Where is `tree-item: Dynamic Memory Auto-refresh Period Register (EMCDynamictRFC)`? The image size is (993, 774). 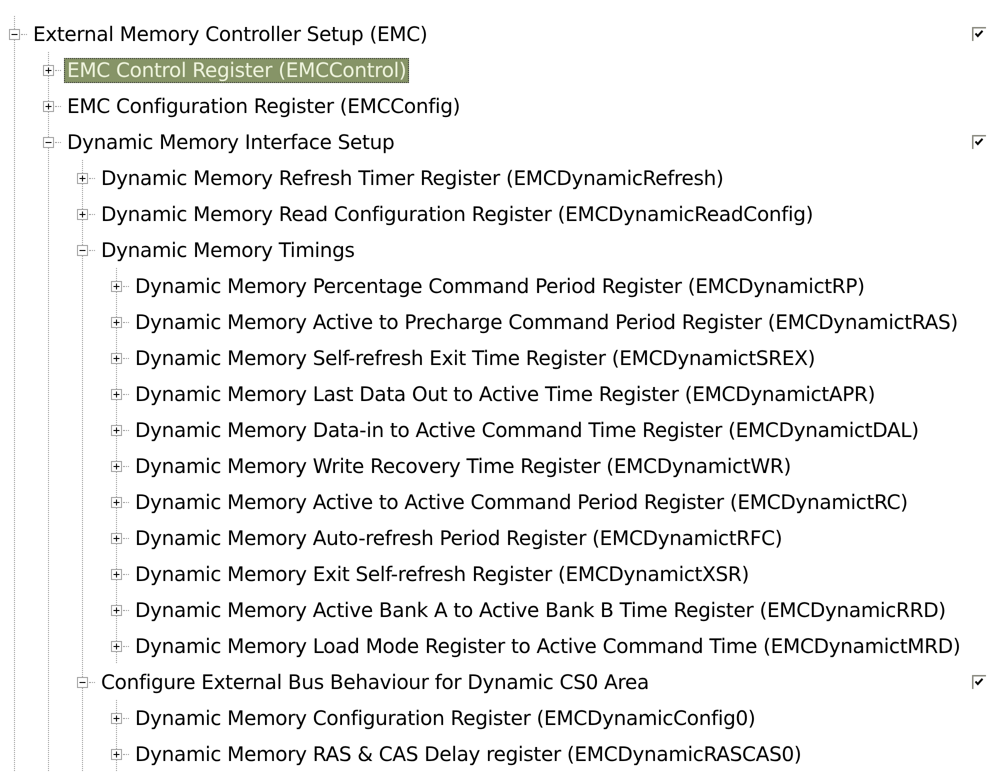 tree-item: Dynamic Memory Auto-refresh Period Register (EMCDynamictRFC) is located at coordinates (459, 538).